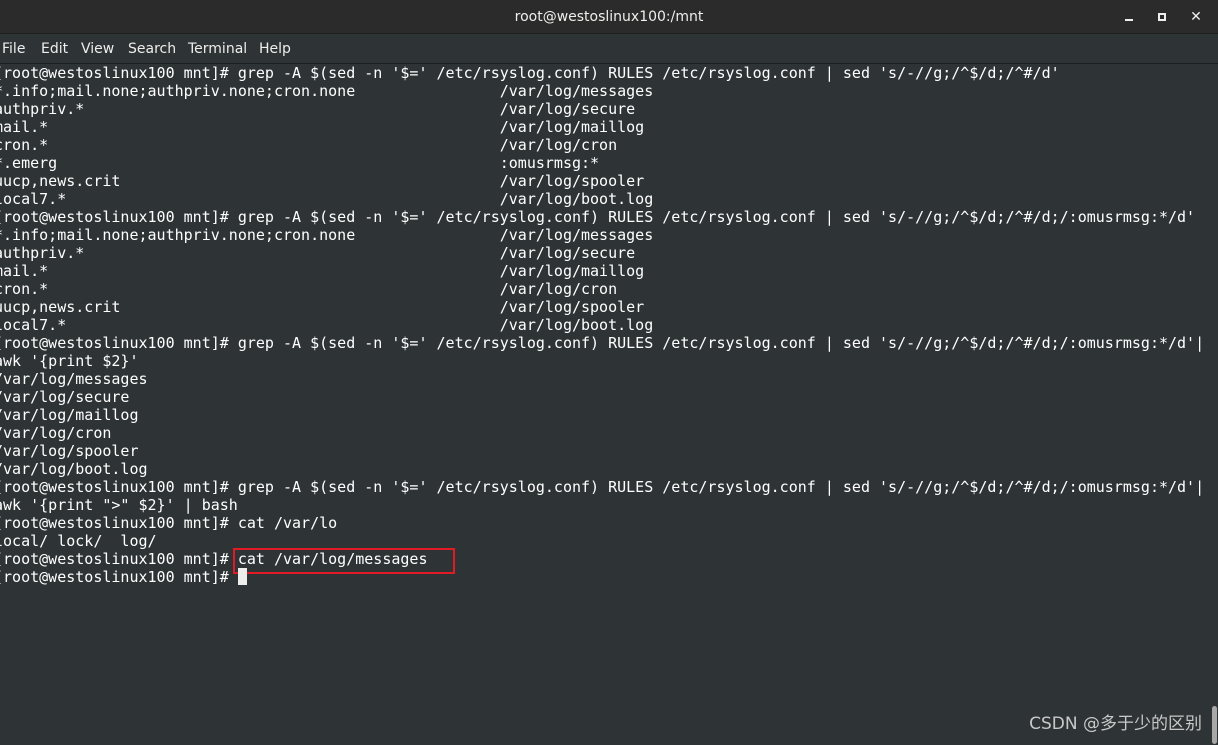 This screenshot has height=745, width=1218. I want to click on terminal-line: /var/log/cron, so click(56, 433).